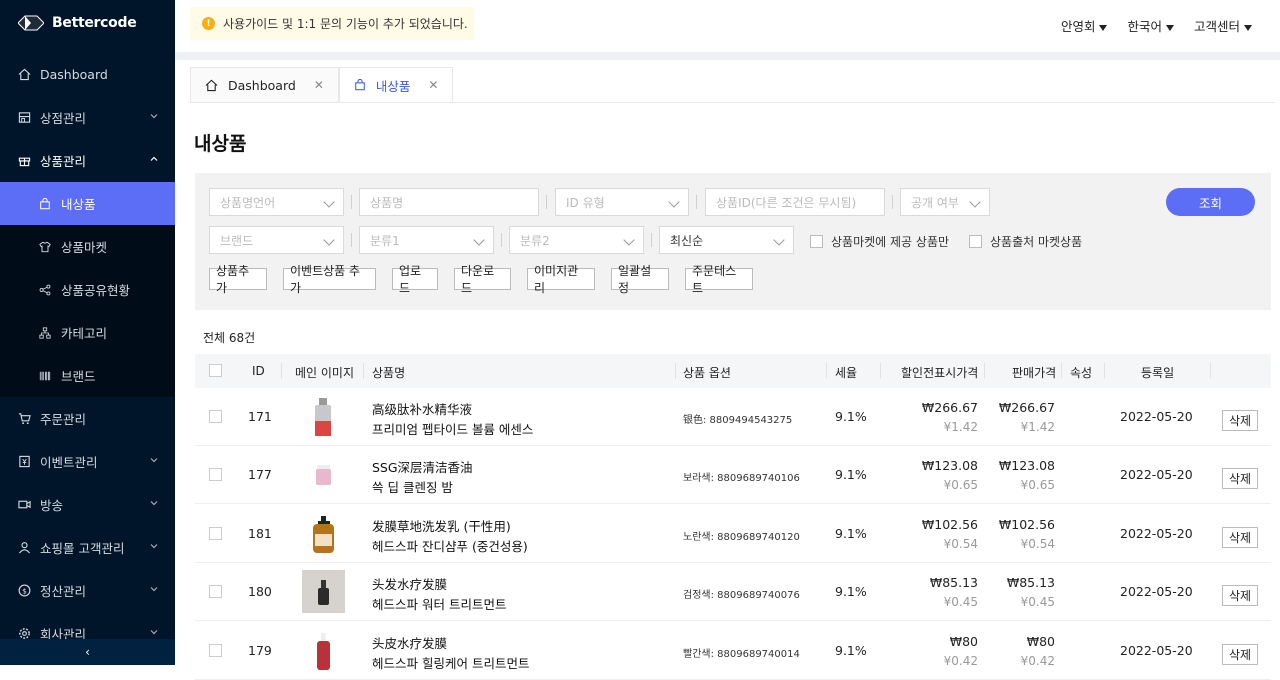 The width and height of the screenshot is (1280, 680). I want to click on col-tax-rate: 세율, so click(846, 373).